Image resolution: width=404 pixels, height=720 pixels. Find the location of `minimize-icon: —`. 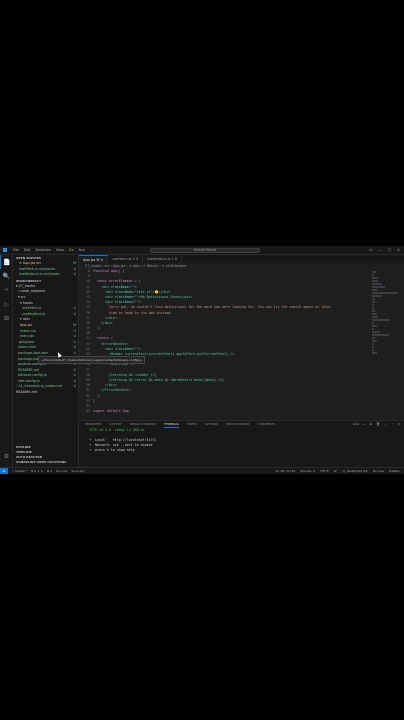

minimize-icon: — is located at coordinates (380, 250).